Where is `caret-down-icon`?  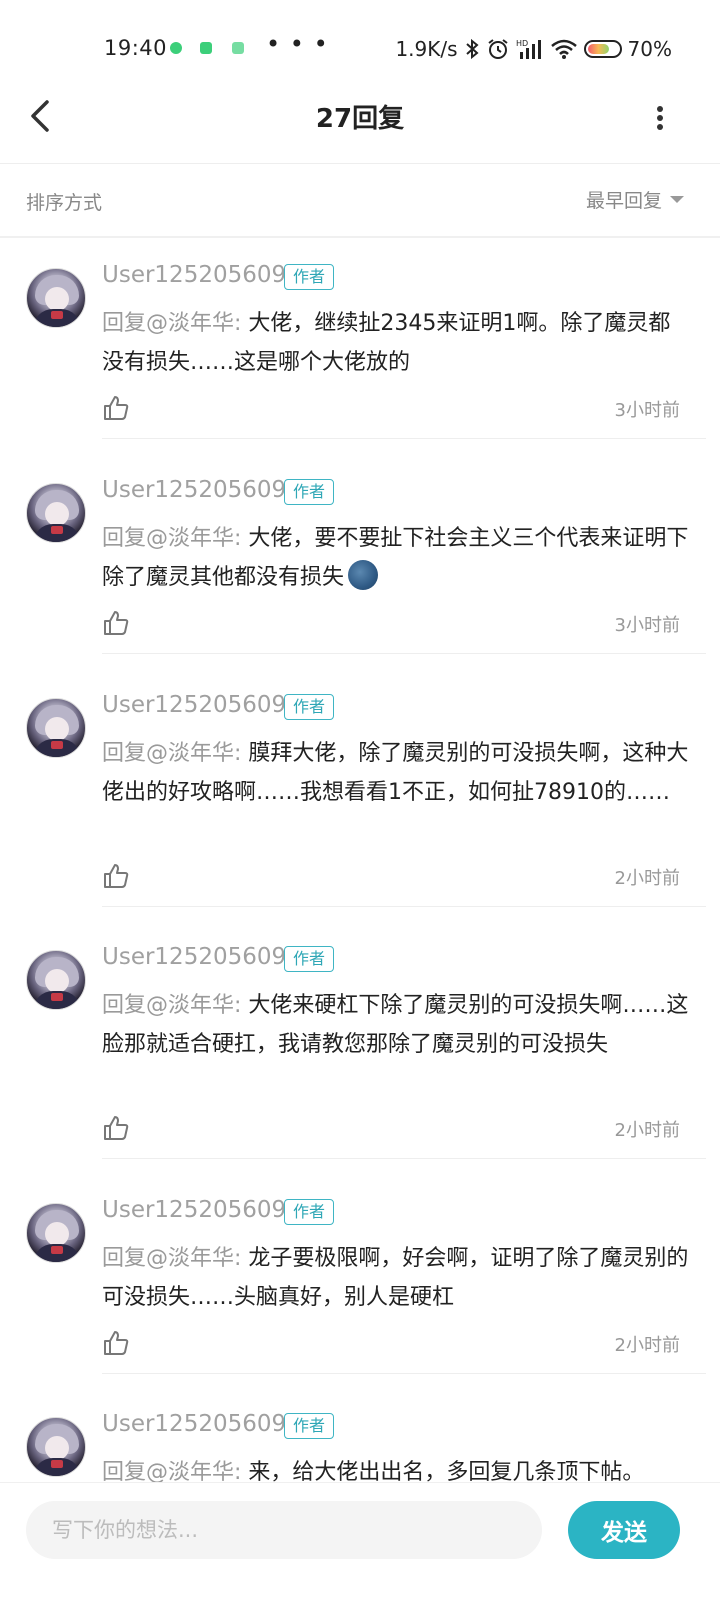 caret-down-icon is located at coordinates (677, 199).